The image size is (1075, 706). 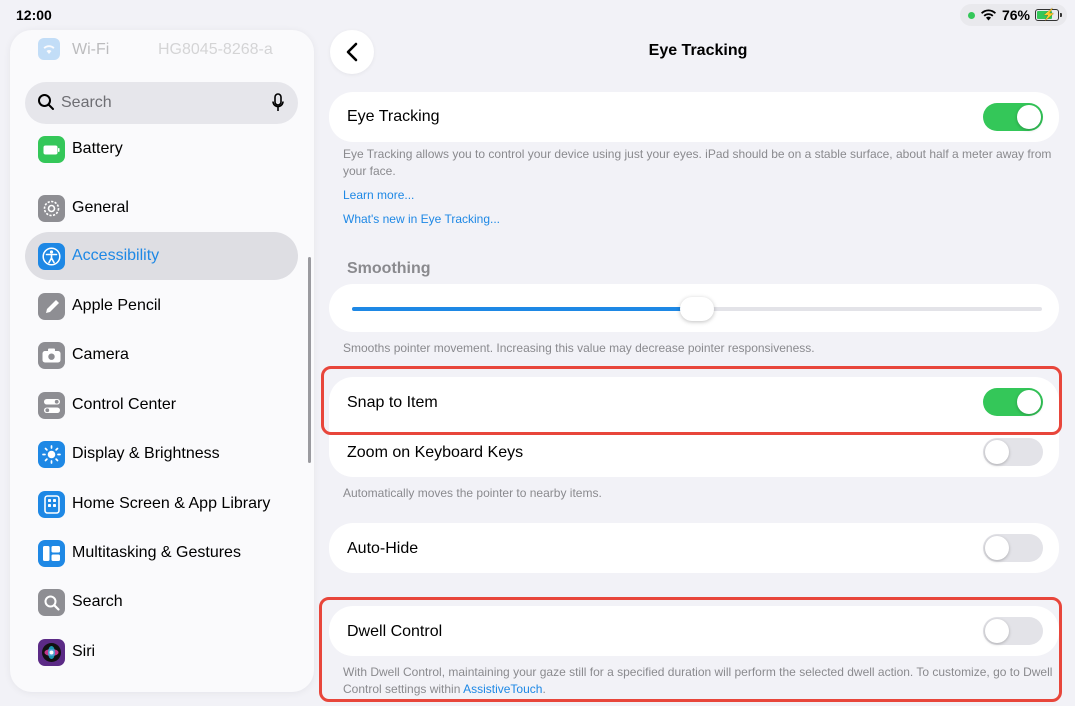 I want to click on auto-hide-toggle, so click(x=1013, y=548).